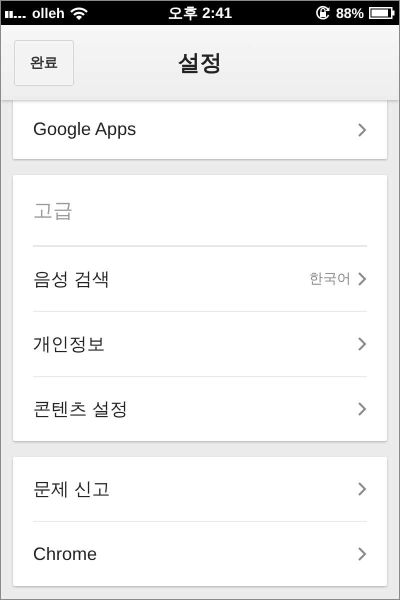  I want to click on setting-item: 문제 신고, so click(195, 489).